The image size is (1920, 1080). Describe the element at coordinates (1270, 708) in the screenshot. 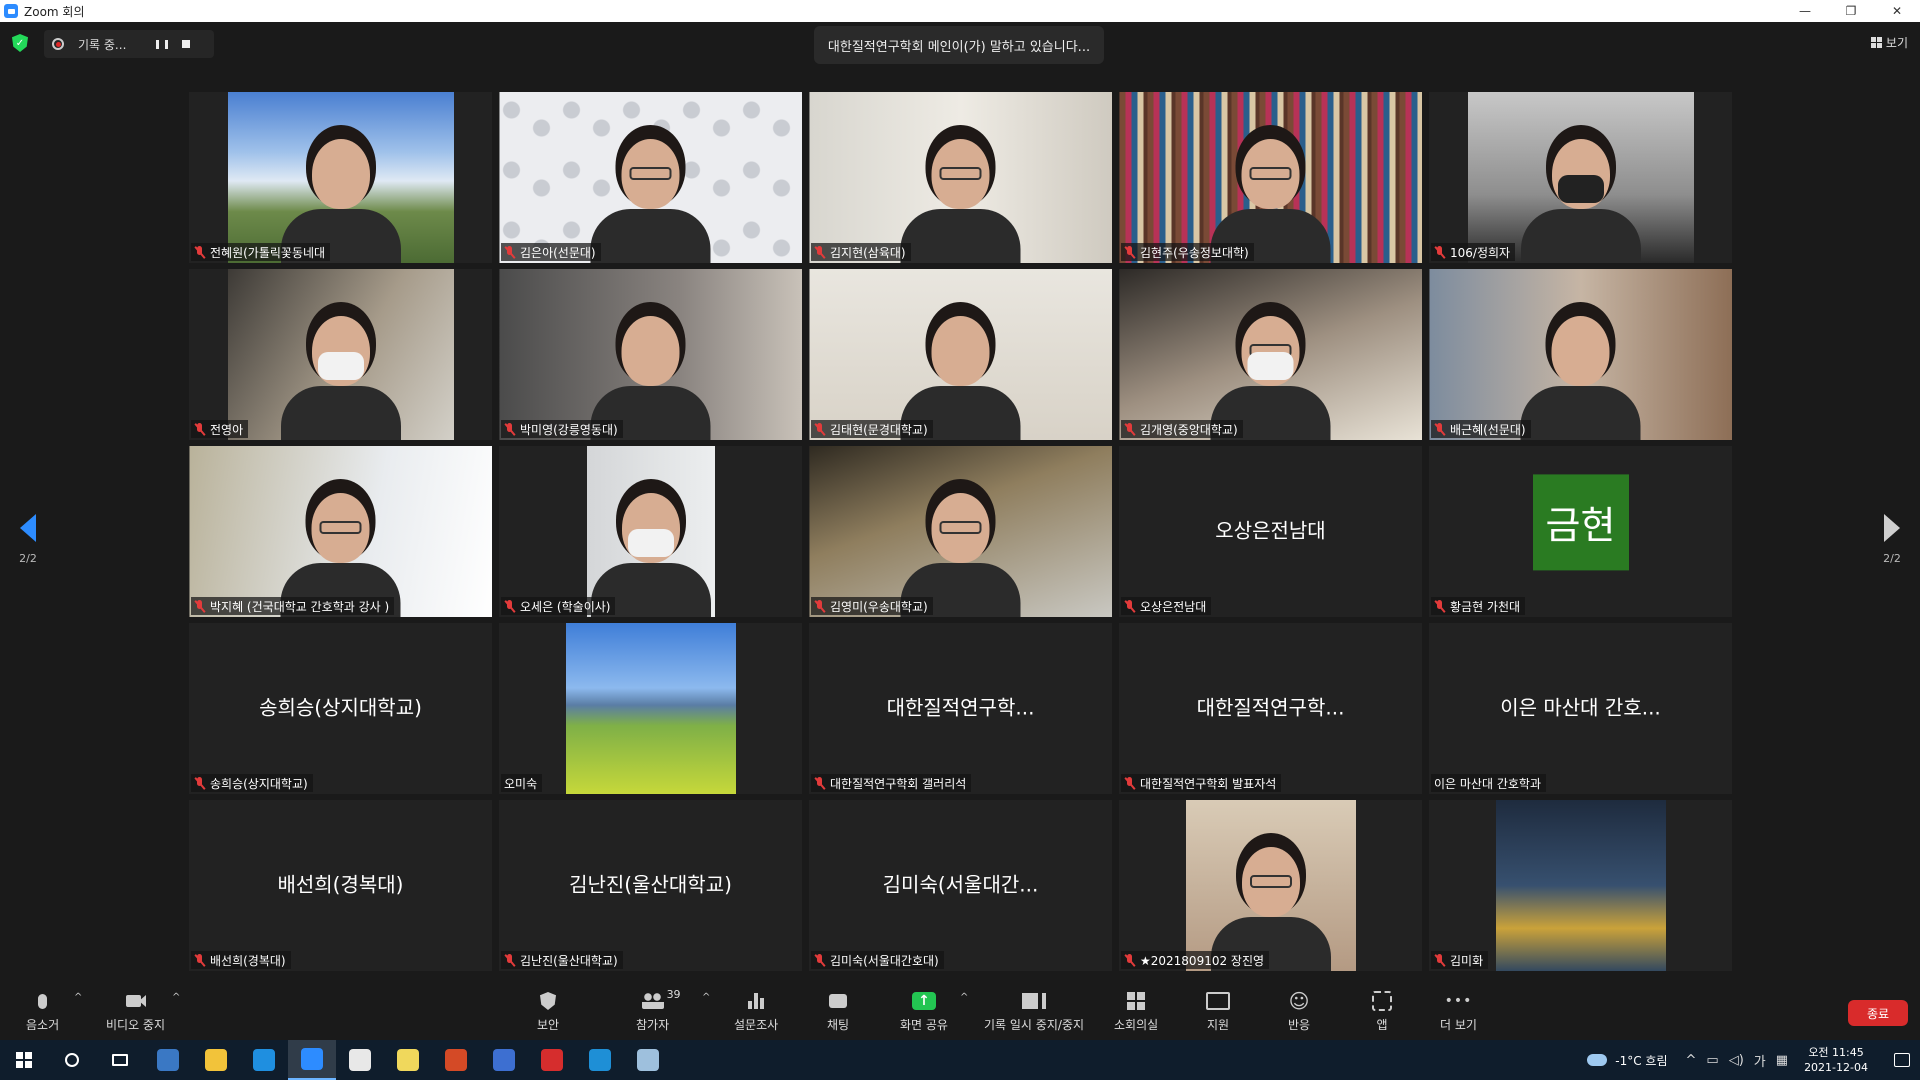

I see `participant-tile: 대한질적연구학... 대한질적연구학회 발표자석` at that location.